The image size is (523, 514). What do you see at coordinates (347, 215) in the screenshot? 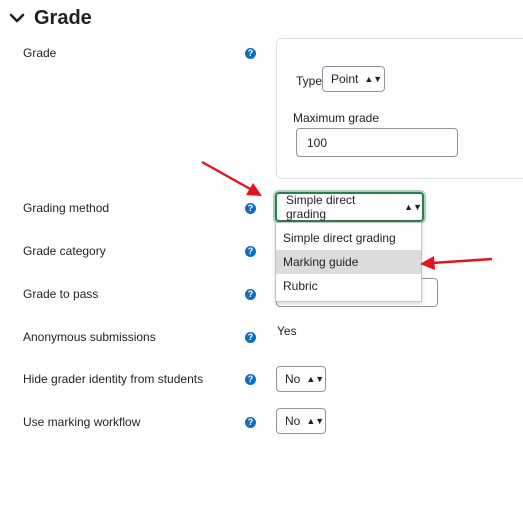
I see `annotation-arrows` at bounding box center [347, 215].